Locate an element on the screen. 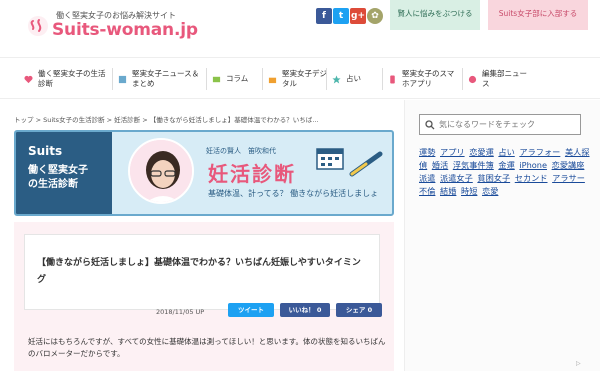 Image resolution: width=600 pixels, height=371 pixels. search-box is located at coordinates (500, 124).